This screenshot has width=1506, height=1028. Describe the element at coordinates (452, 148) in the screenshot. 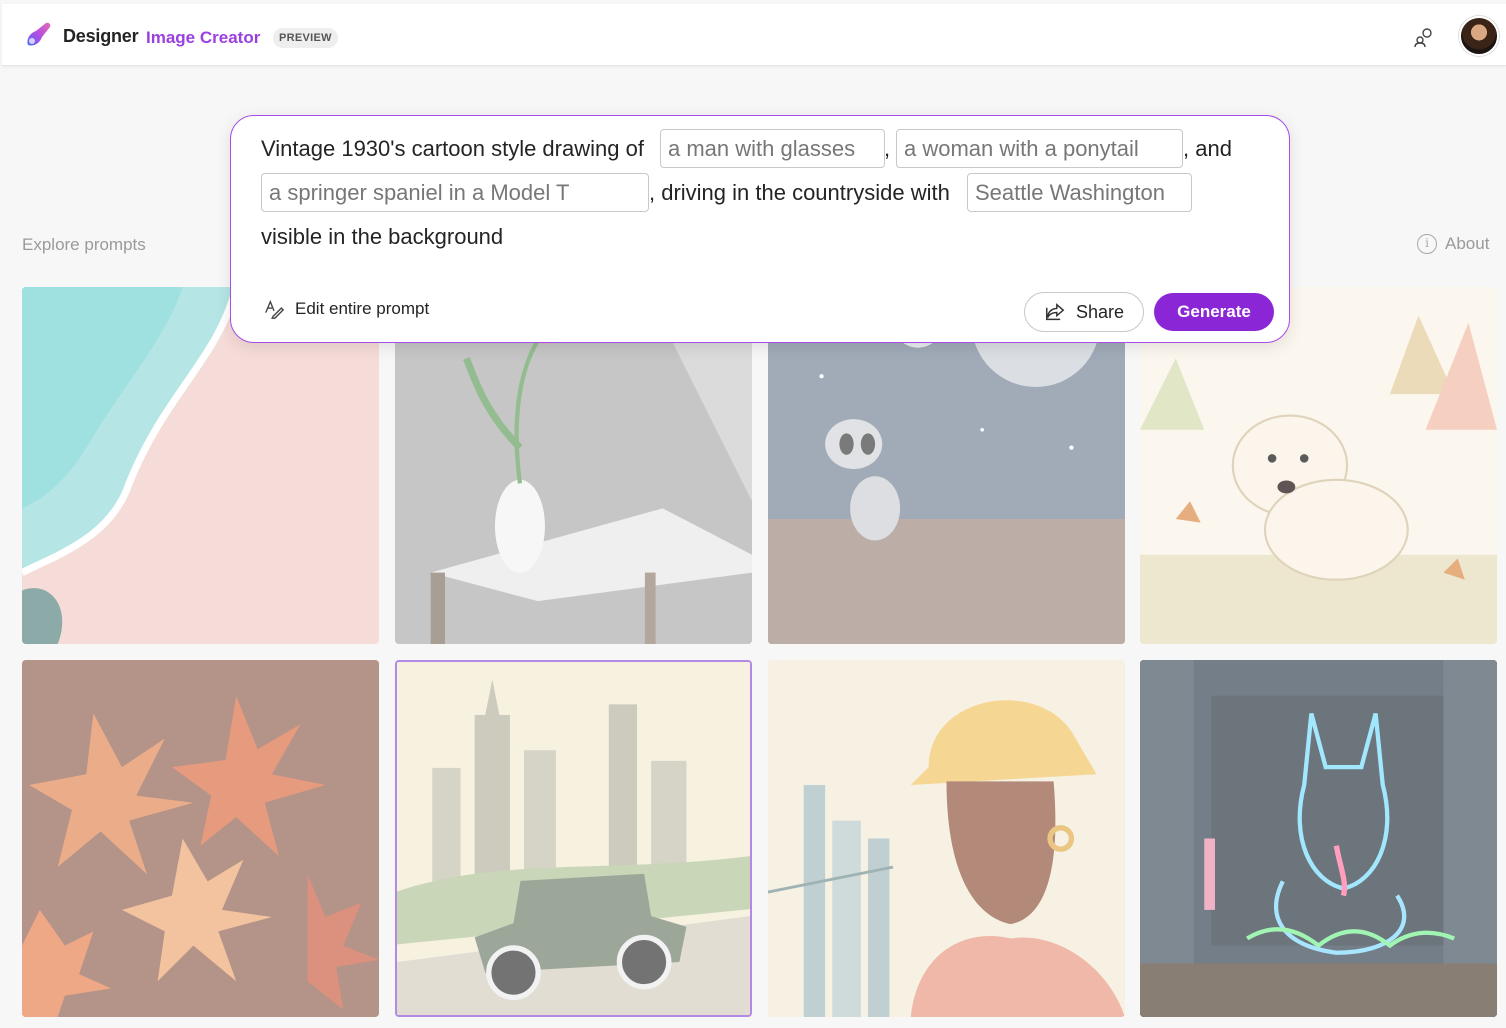

I see `prompt-text-1: Vintage 1930's cartoon style drawing of` at that location.